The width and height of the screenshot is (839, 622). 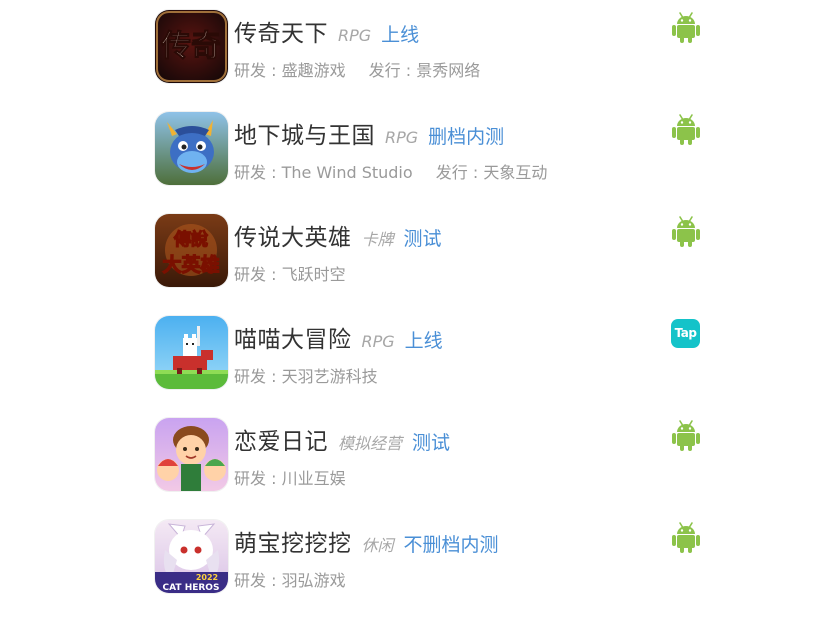 I want to click on game-developer: 研发 : 天羽艺游科技, so click(x=306, y=376).